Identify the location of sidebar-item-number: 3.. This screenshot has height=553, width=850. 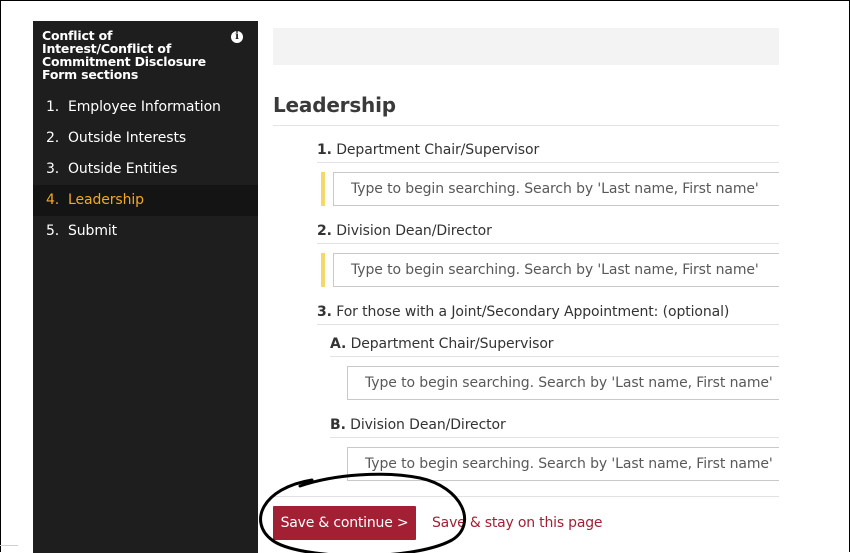
(53, 169).